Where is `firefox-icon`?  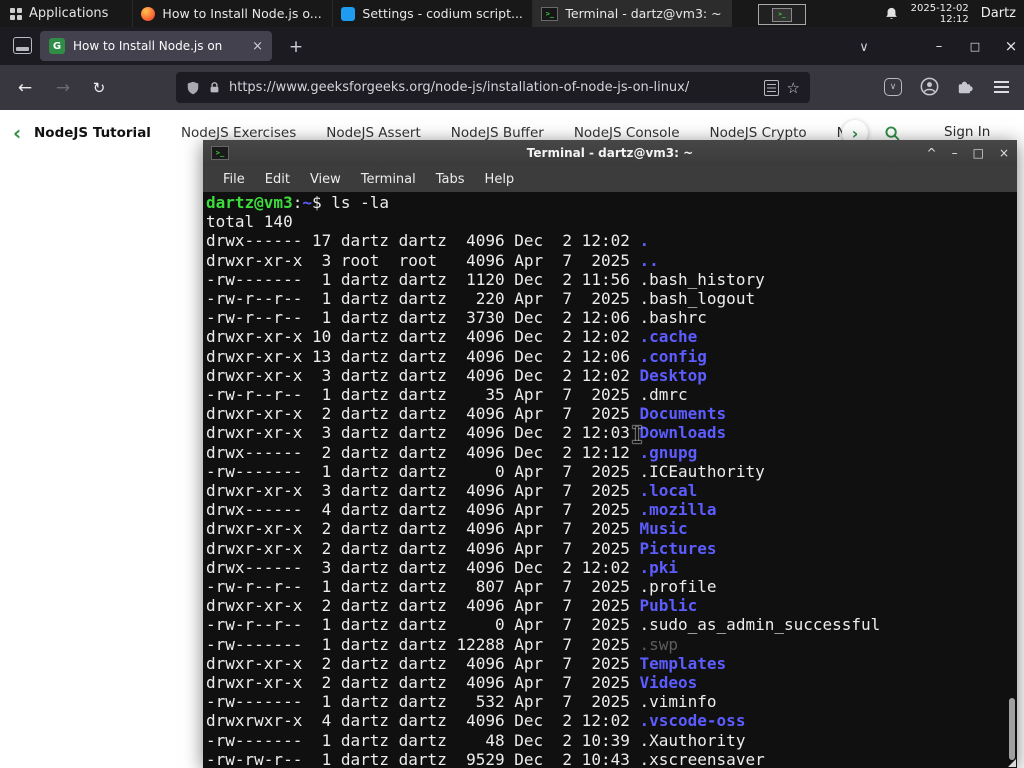
firefox-icon is located at coordinates (148, 13).